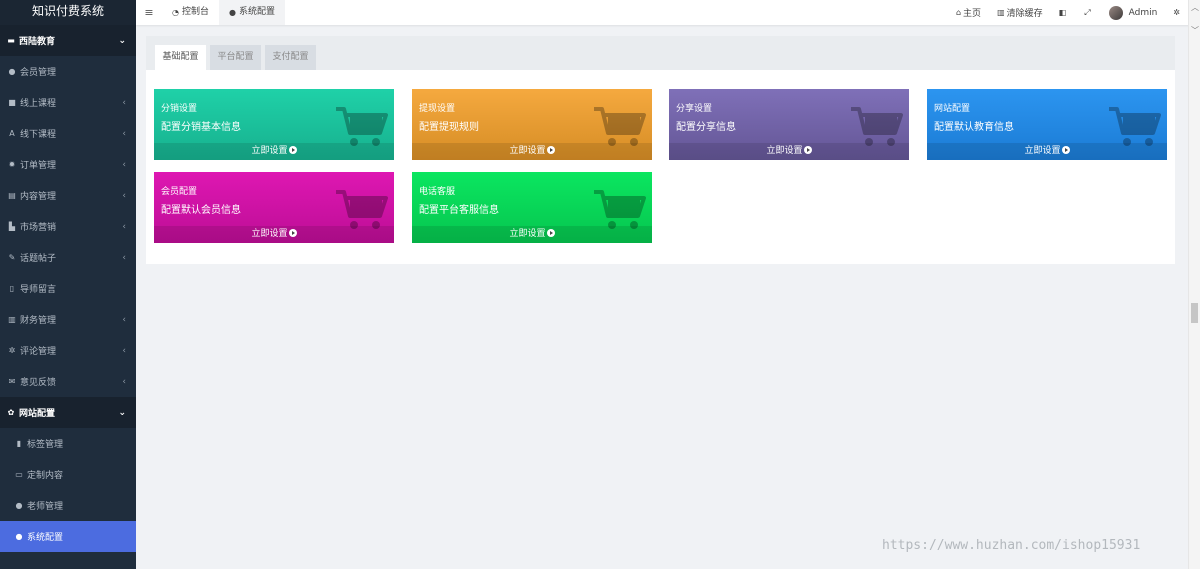 Image resolution: width=1200 pixels, height=569 pixels. I want to click on sidebar-item-3: A 线下课程 ‹, so click(68, 133).